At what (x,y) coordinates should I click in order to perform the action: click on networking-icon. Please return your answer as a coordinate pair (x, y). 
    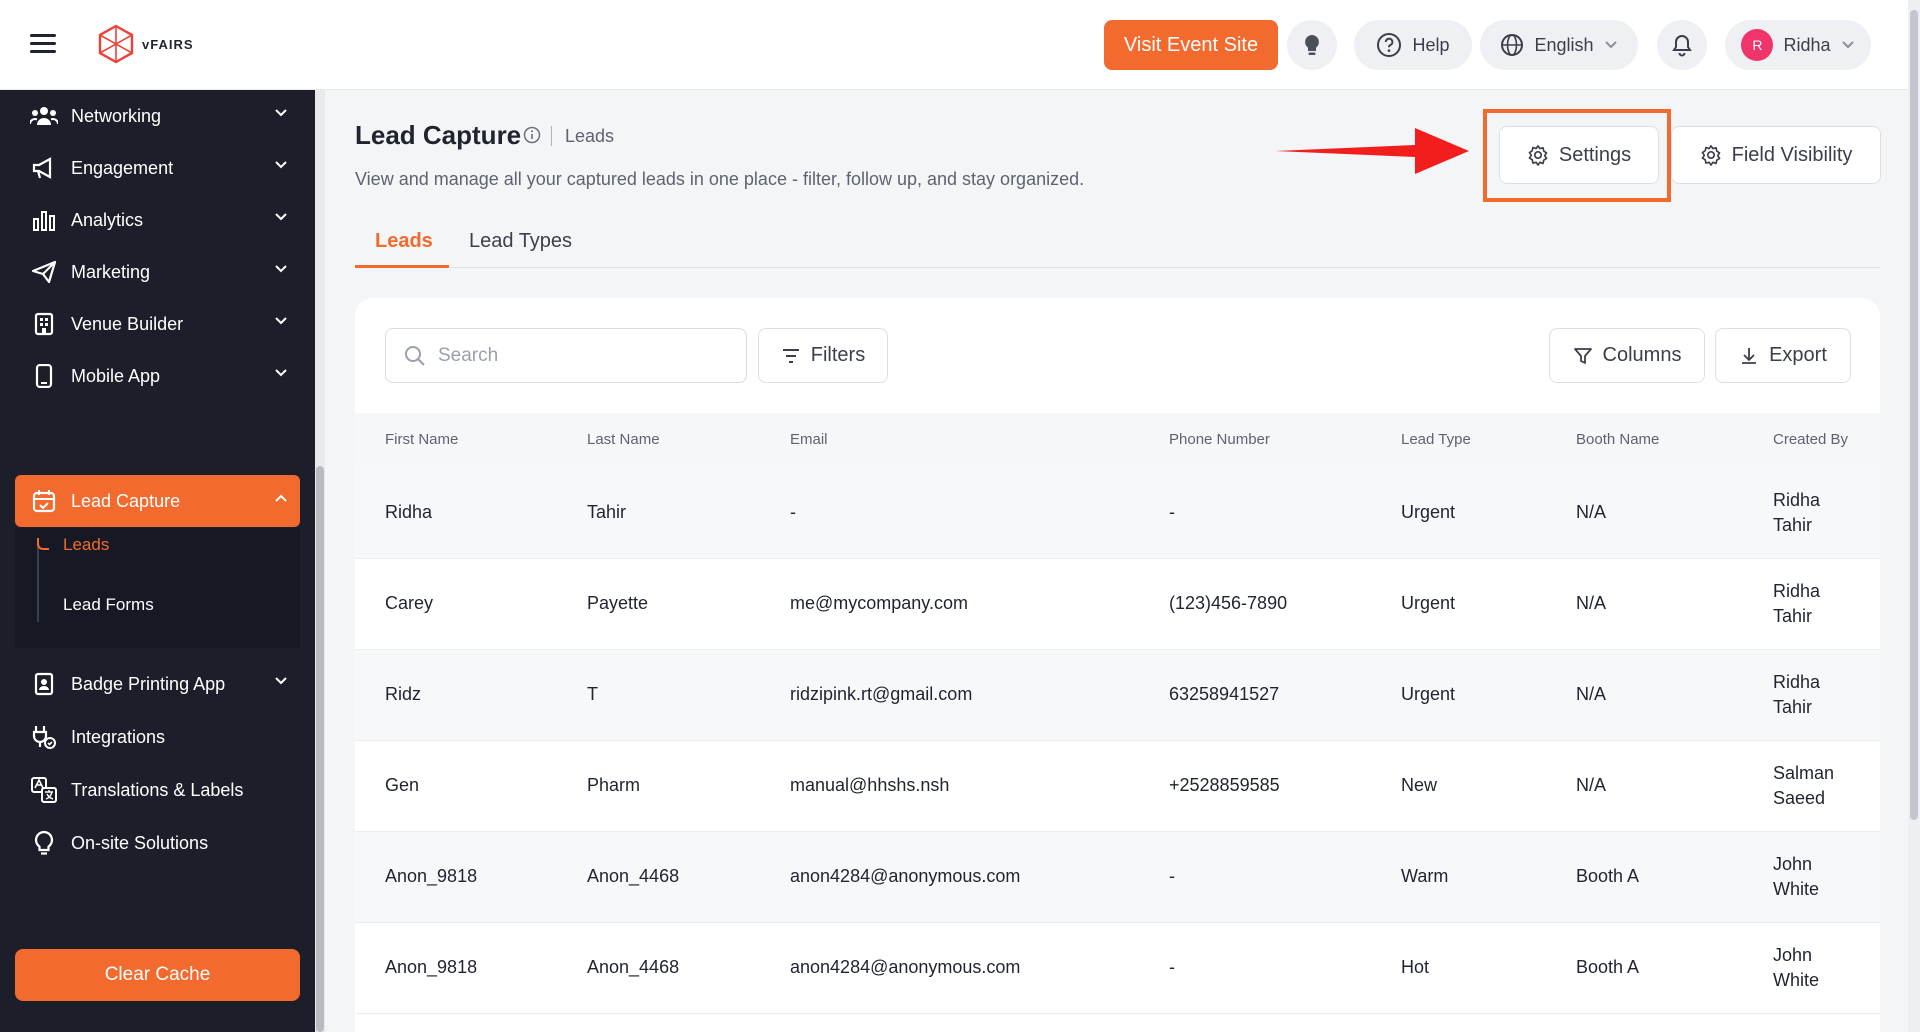
    Looking at the image, I should click on (44, 116).